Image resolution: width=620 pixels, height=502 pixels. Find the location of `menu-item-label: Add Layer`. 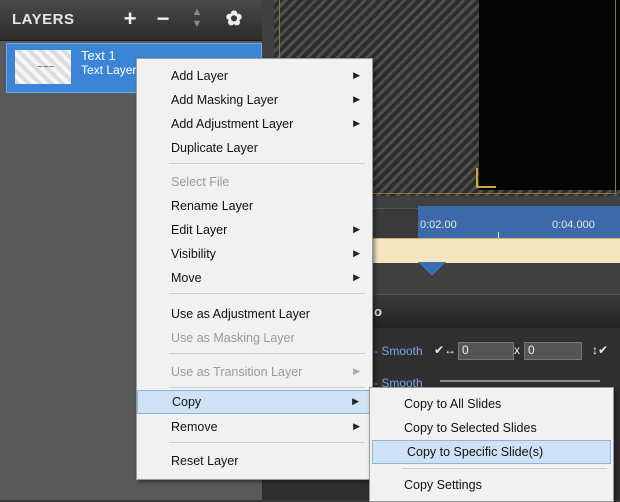

menu-item-label: Add Layer is located at coordinates (199, 76).